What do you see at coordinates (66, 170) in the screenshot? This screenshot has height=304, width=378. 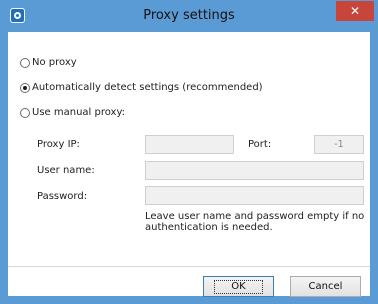 I see `username-label: User name:` at bounding box center [66, 170].